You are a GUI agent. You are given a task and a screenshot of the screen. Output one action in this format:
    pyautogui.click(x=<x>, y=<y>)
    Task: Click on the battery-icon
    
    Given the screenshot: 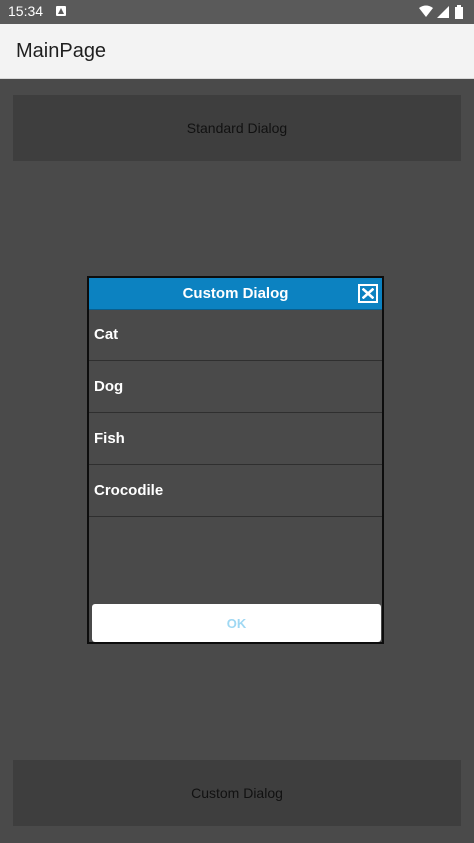 What is the action you would take?
    pyautogui.click(x=459, y=12)
    